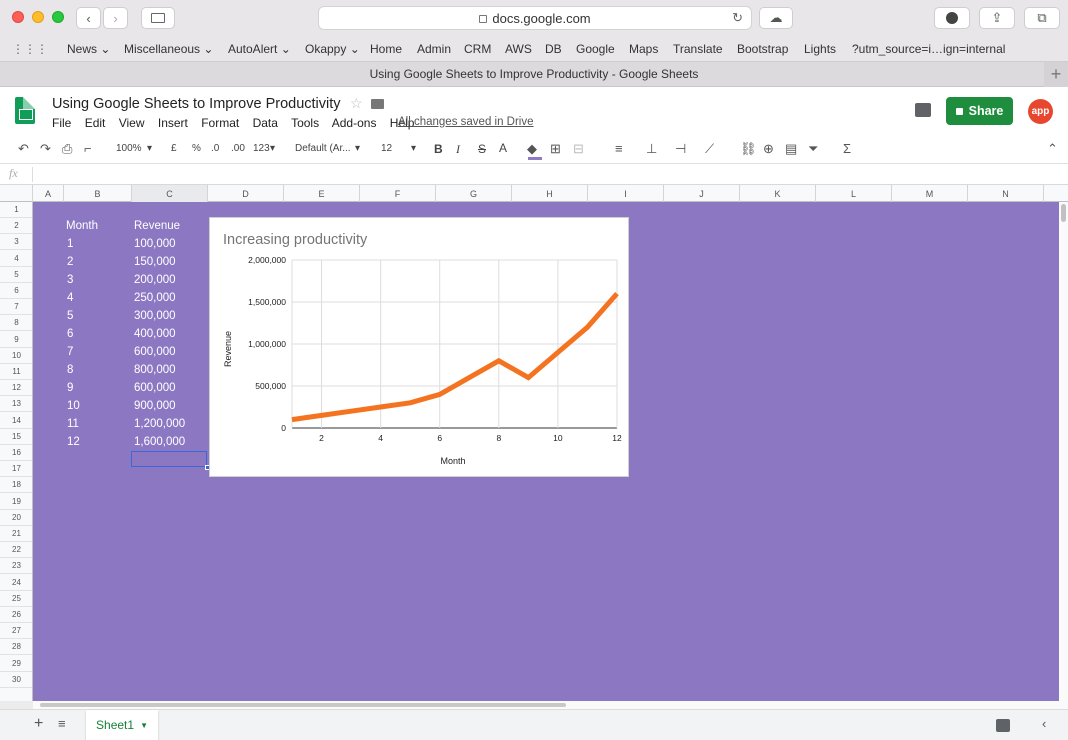  What do you see at coordinates (553, 49) in the screenshot?
I see `bookmark-item: DB` at bounding box center [553, 49].